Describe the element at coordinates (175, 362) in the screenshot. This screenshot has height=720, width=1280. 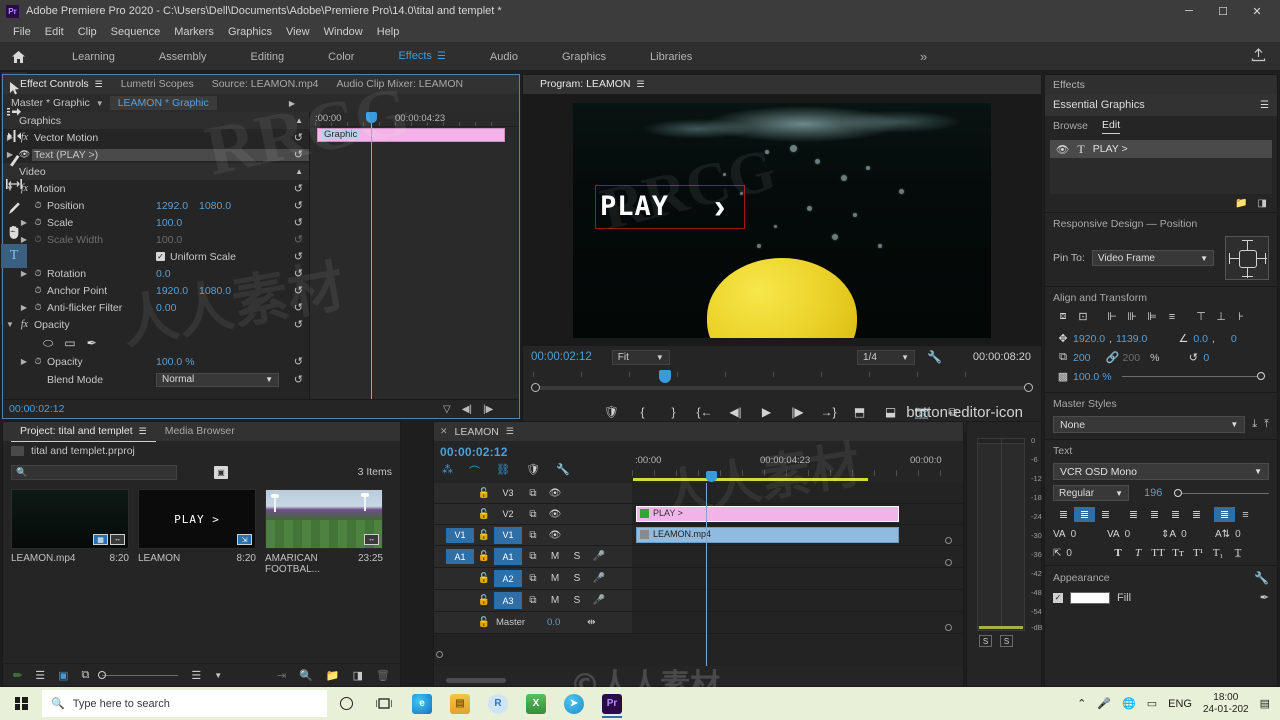
I see `opacity-value: 100.0 %` at that location.